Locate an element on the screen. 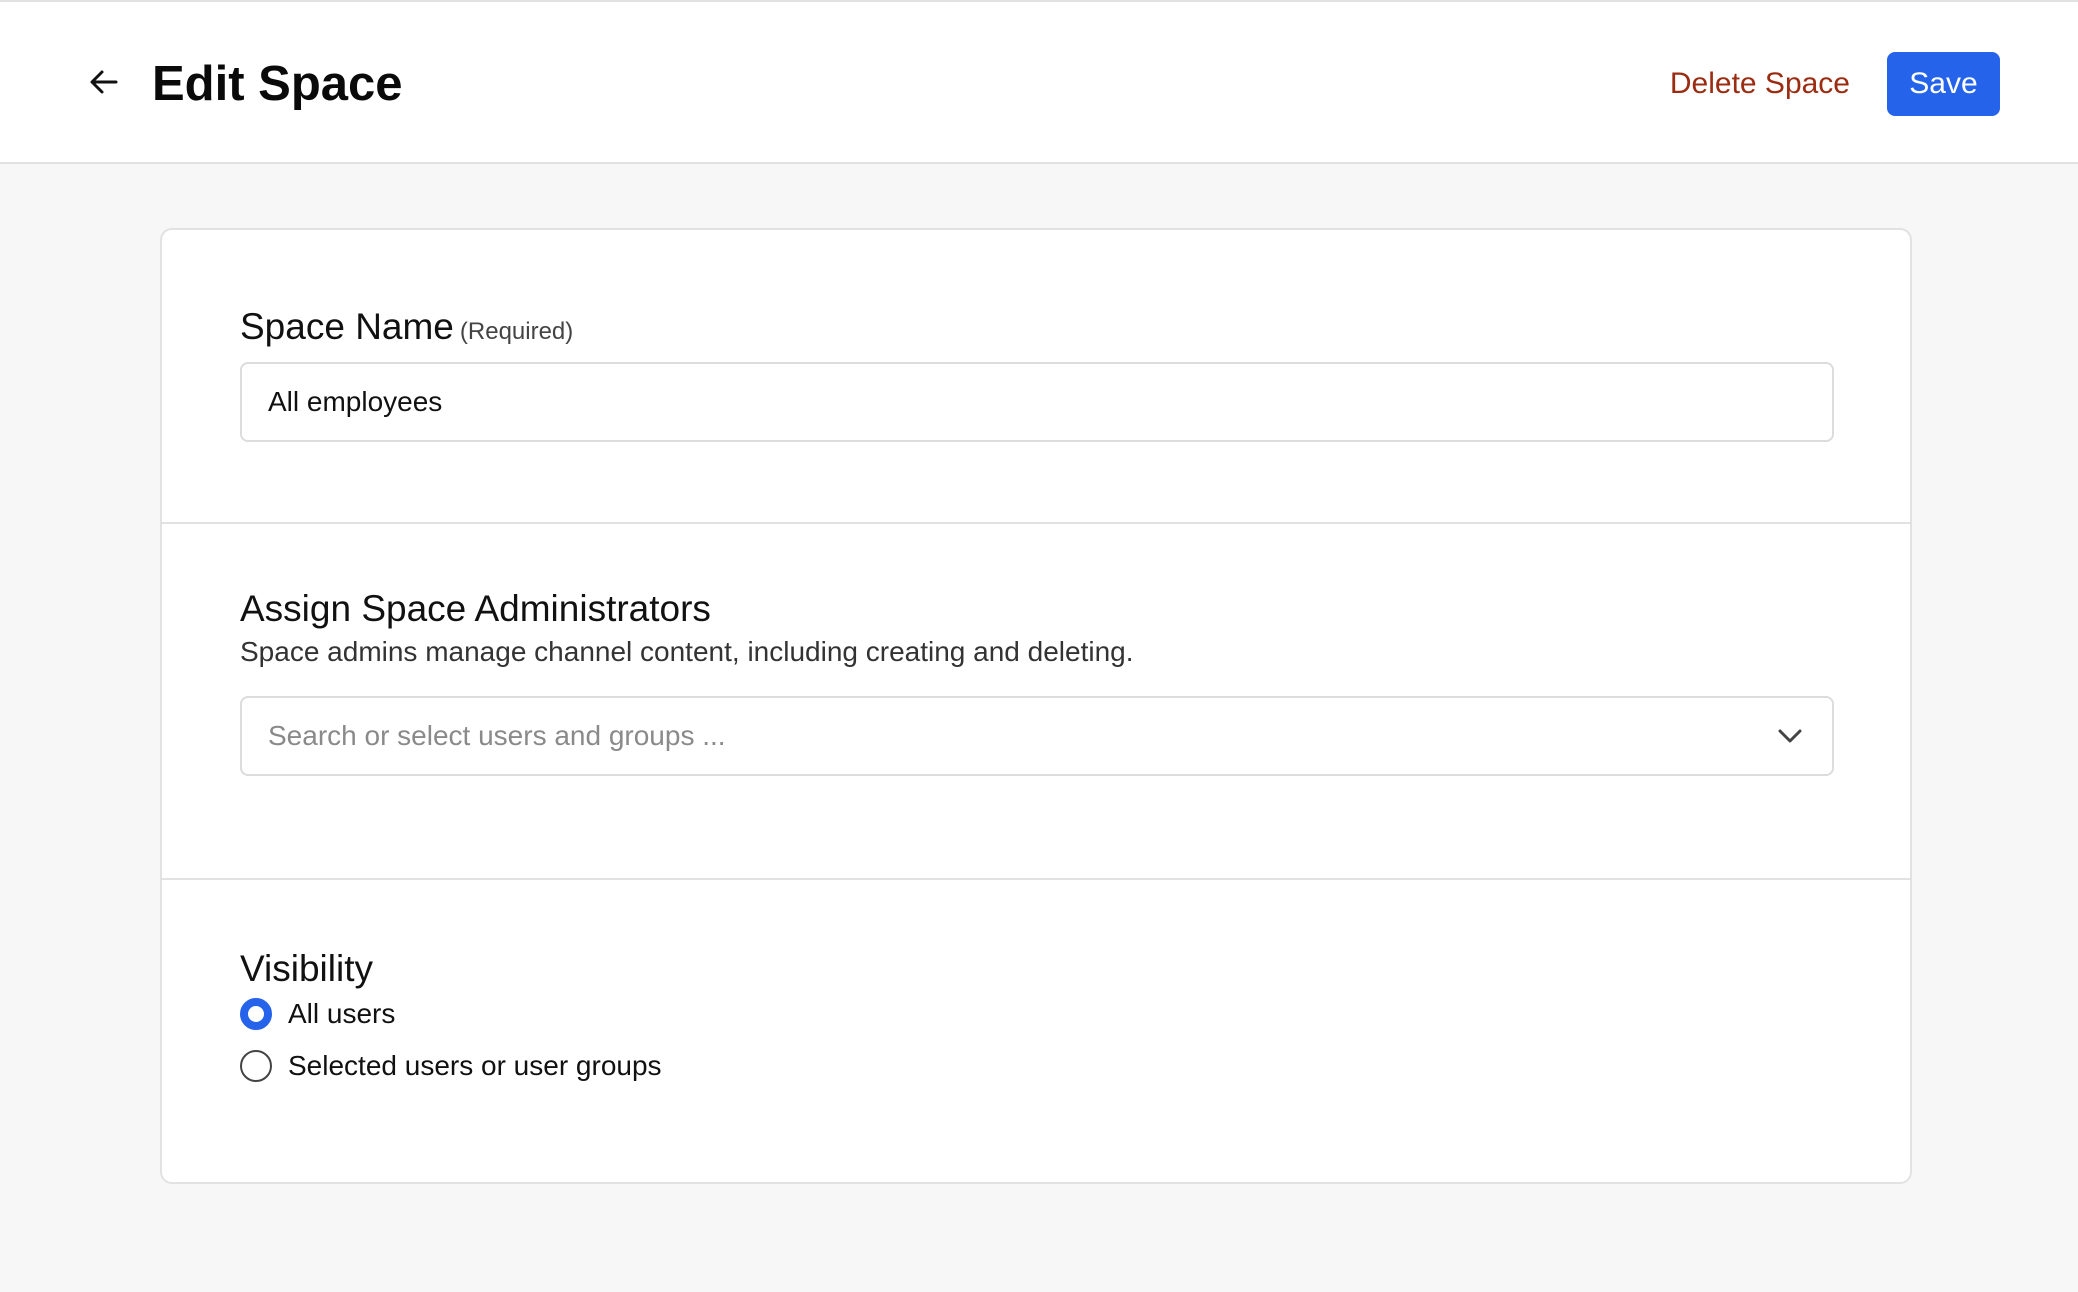 The image size is (2078, 1292). visibility-option-selected-users: Selected users or user groups is located at coordinates (451, 1066).